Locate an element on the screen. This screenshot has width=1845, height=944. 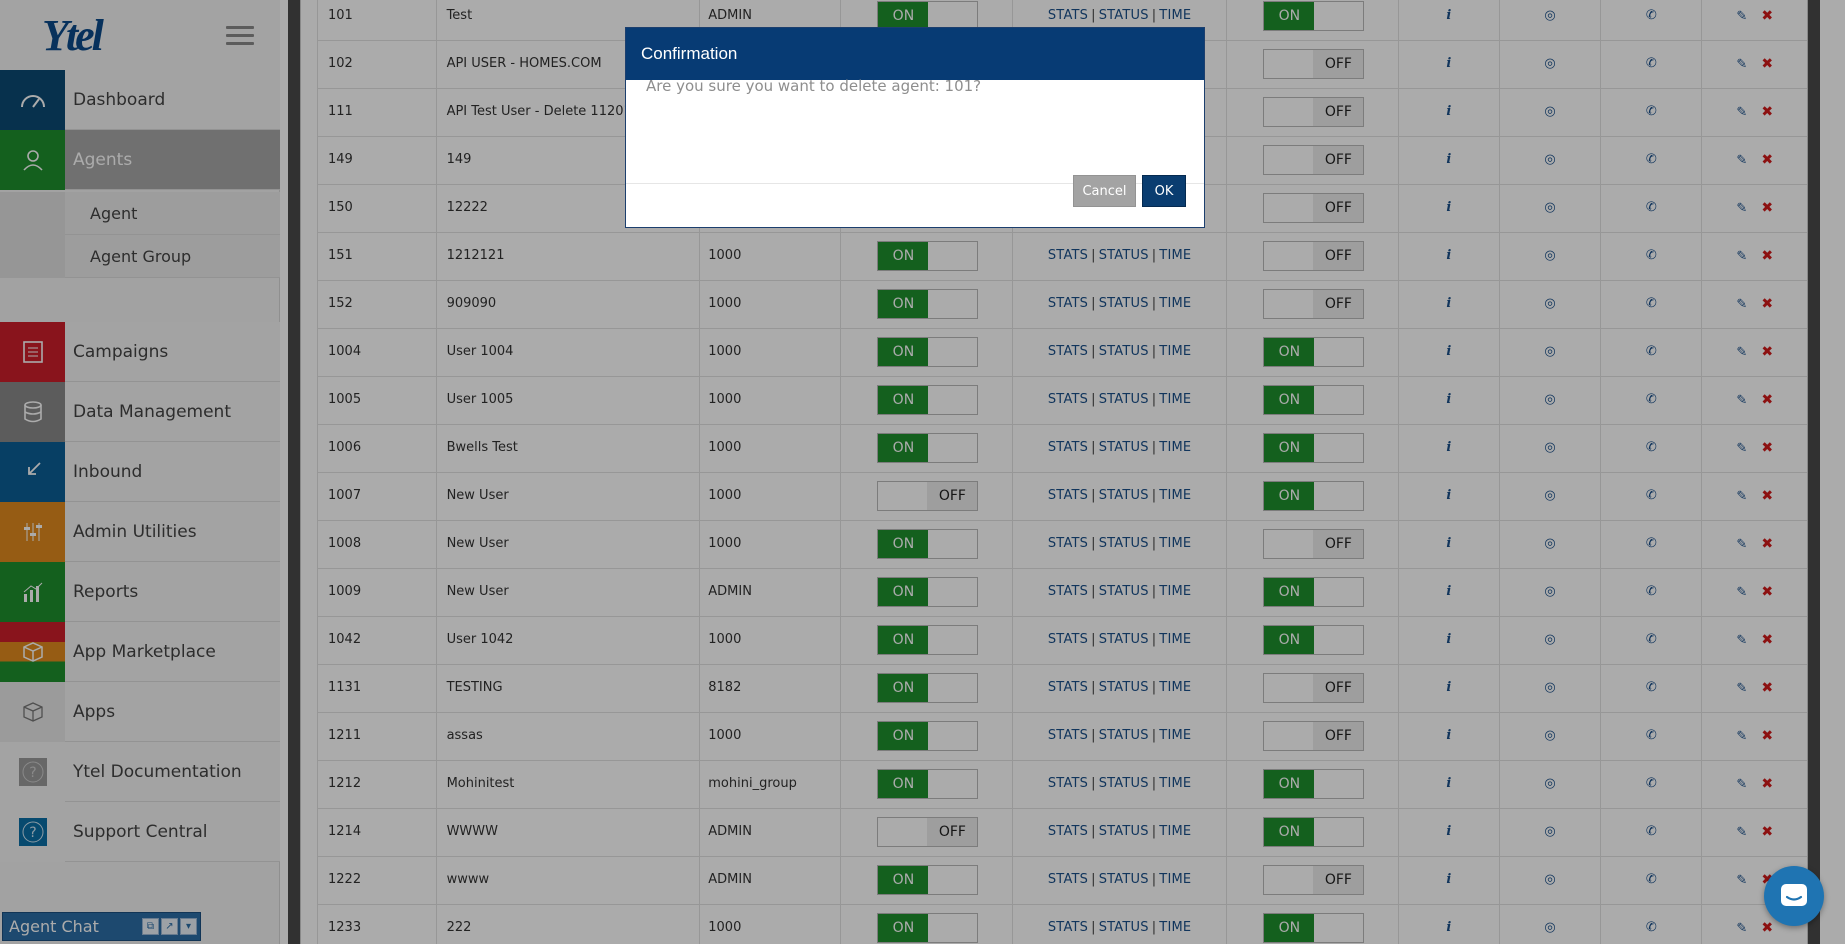
chat-bubble-icon is located at coordinates (1794, 895).